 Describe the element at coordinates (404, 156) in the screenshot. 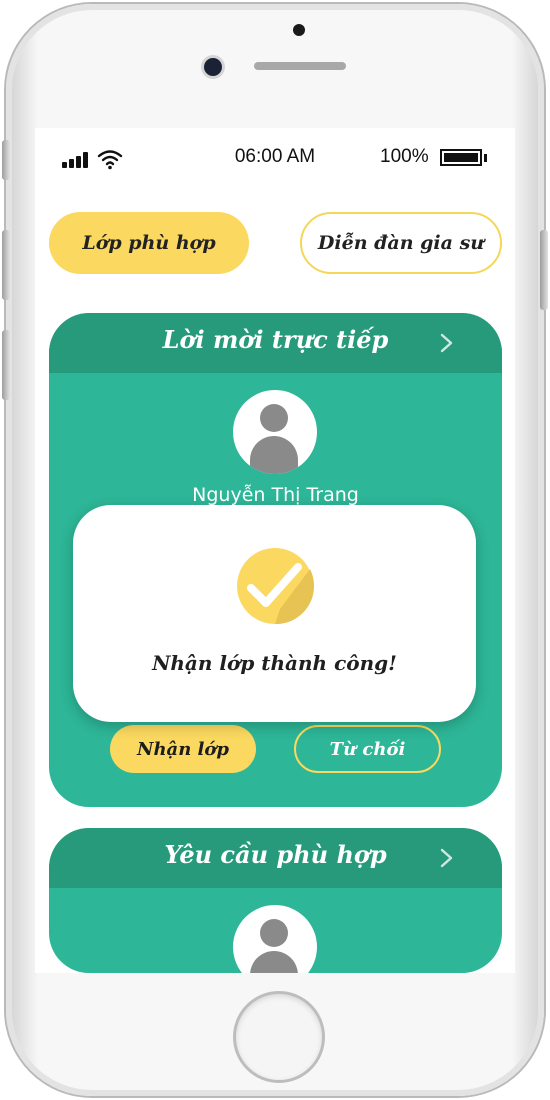

I see `battery-percentage: 100%` at that location.